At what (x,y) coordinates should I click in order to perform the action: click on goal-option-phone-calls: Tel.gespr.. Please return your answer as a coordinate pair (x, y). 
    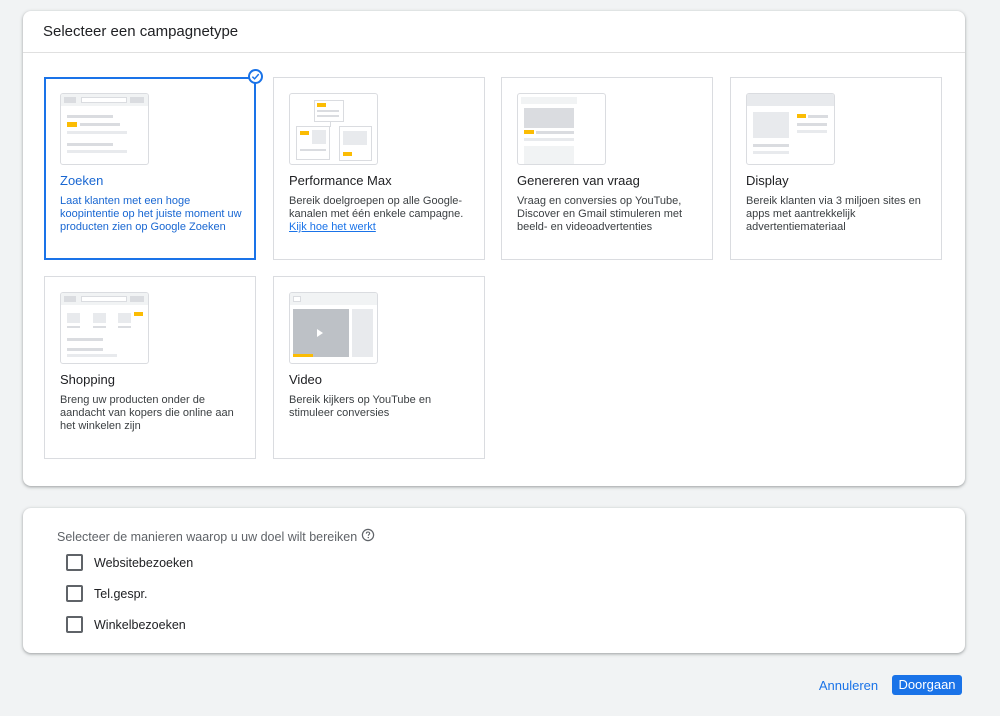
    Looking at the image, I should click on (107, 593).